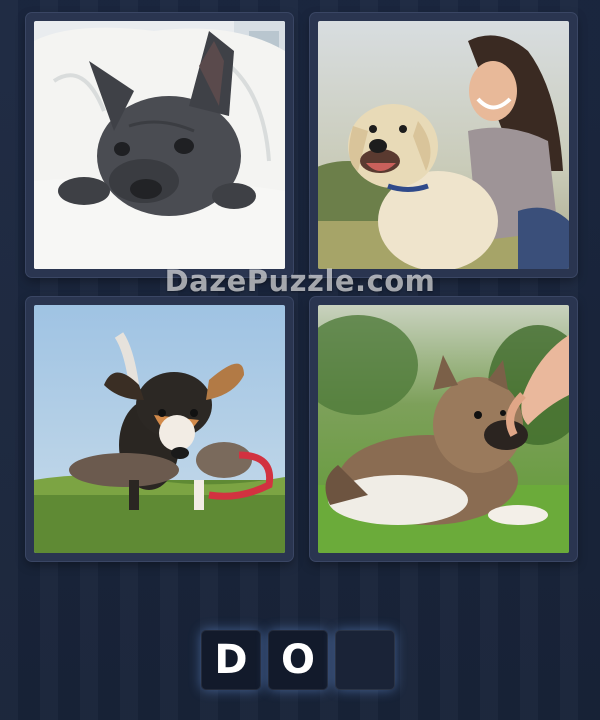 This screenshot has height=720, width=600. I want to click on answer-slot-2: O, so click(298, 660).